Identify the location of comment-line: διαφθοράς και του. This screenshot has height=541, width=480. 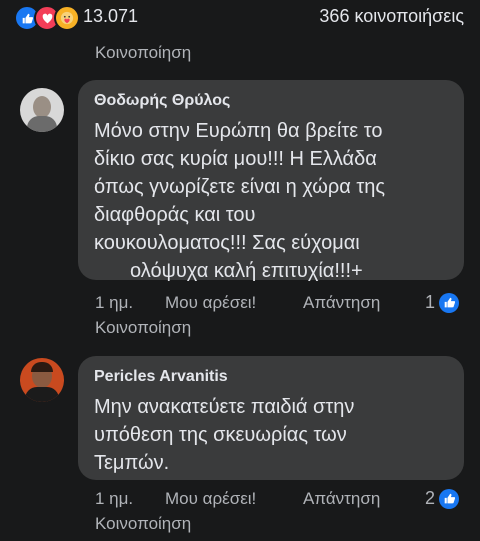
(175, 215).